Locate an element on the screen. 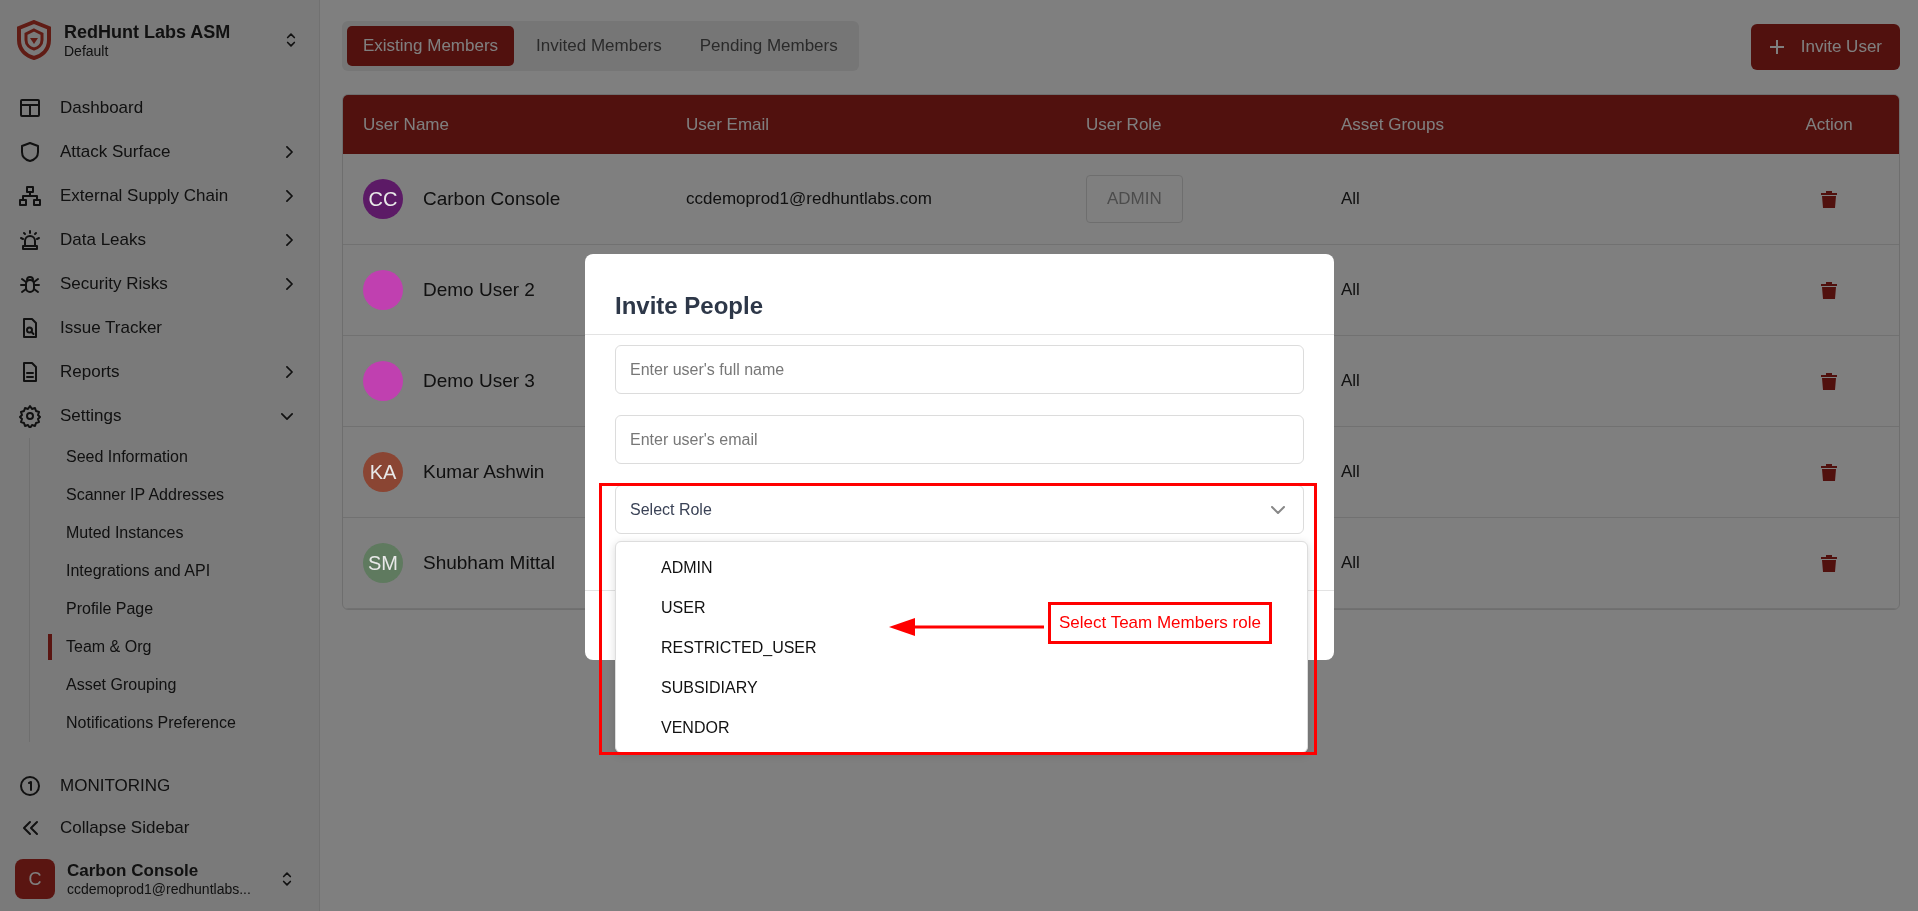 The image size is (1918, 911). user-avatar: CC is located at coordinates (383, 199).